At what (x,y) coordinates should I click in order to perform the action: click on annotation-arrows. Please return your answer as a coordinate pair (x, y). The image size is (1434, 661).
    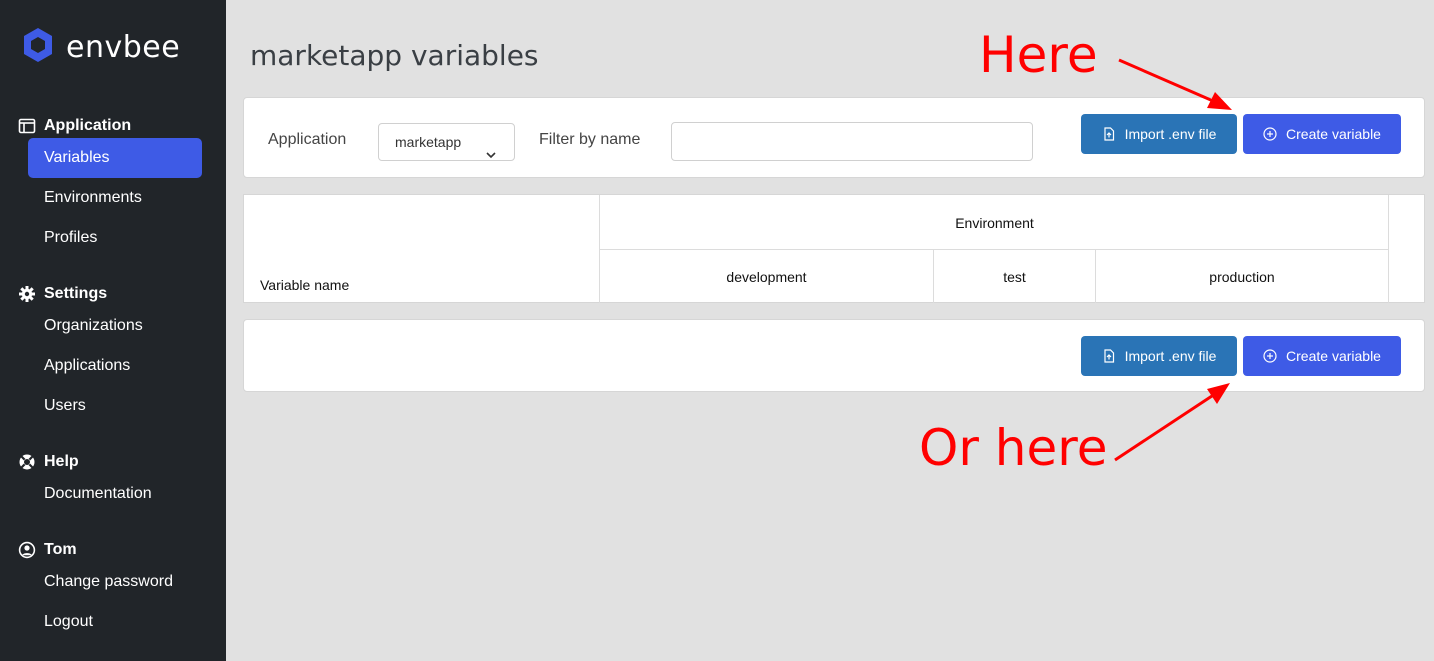
    Looking at the image, I should click on (1173, 260).